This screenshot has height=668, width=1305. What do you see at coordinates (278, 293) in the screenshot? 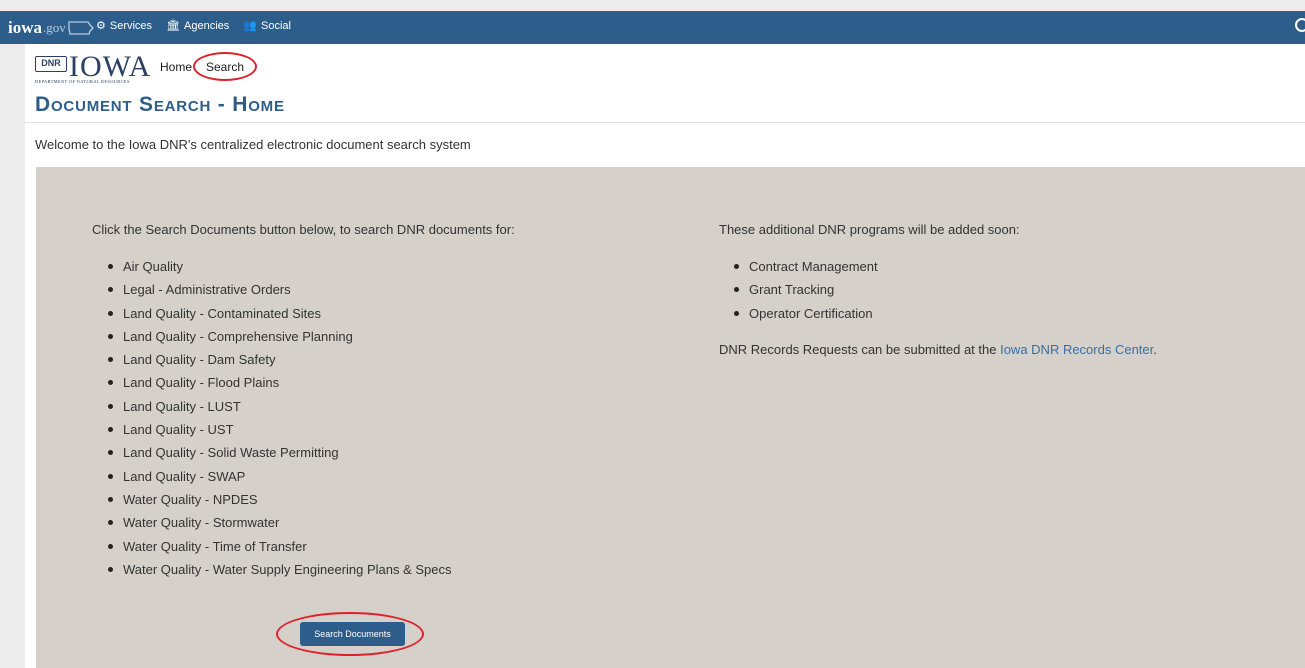
I see `list-item: Legal - Administrative Orders` at bounding box center [278, 293].